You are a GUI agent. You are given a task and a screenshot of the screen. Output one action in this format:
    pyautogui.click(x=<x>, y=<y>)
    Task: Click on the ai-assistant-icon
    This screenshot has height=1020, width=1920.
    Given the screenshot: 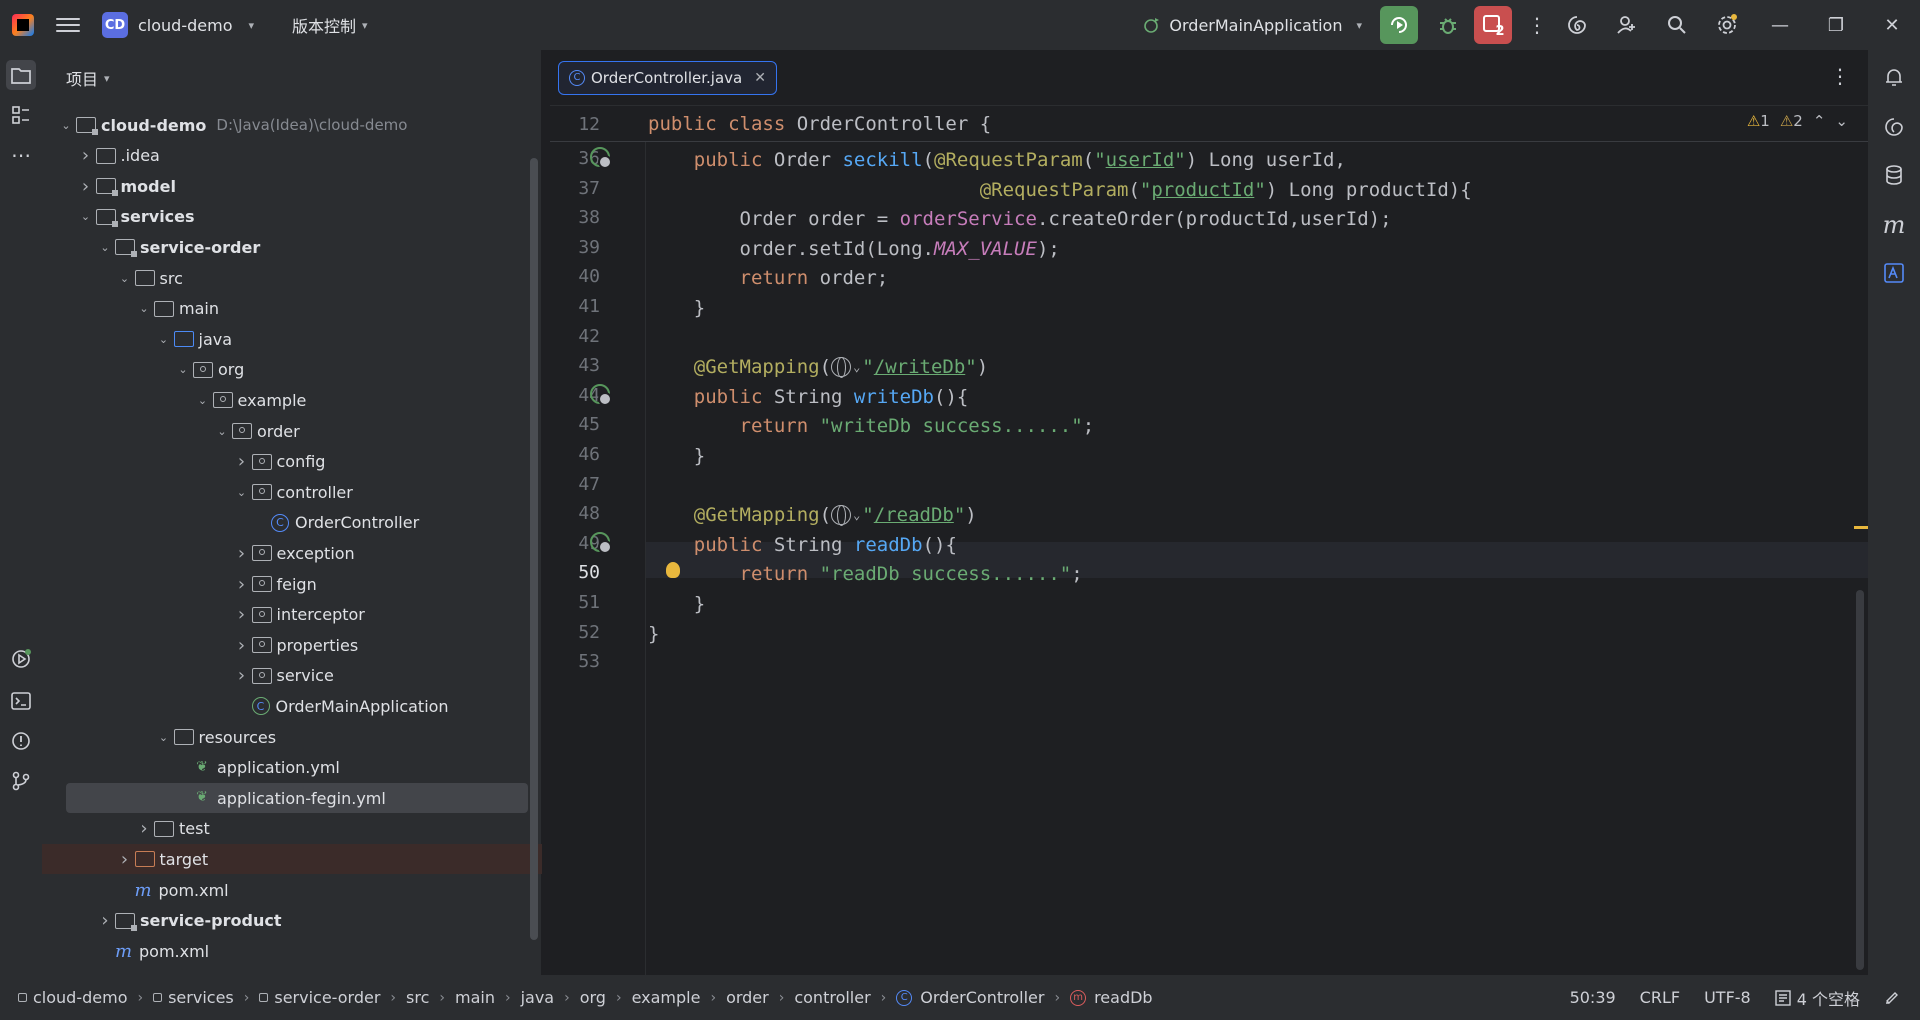 What is the action you would take?
    pyautogui.click(x=1577, y=25)
    